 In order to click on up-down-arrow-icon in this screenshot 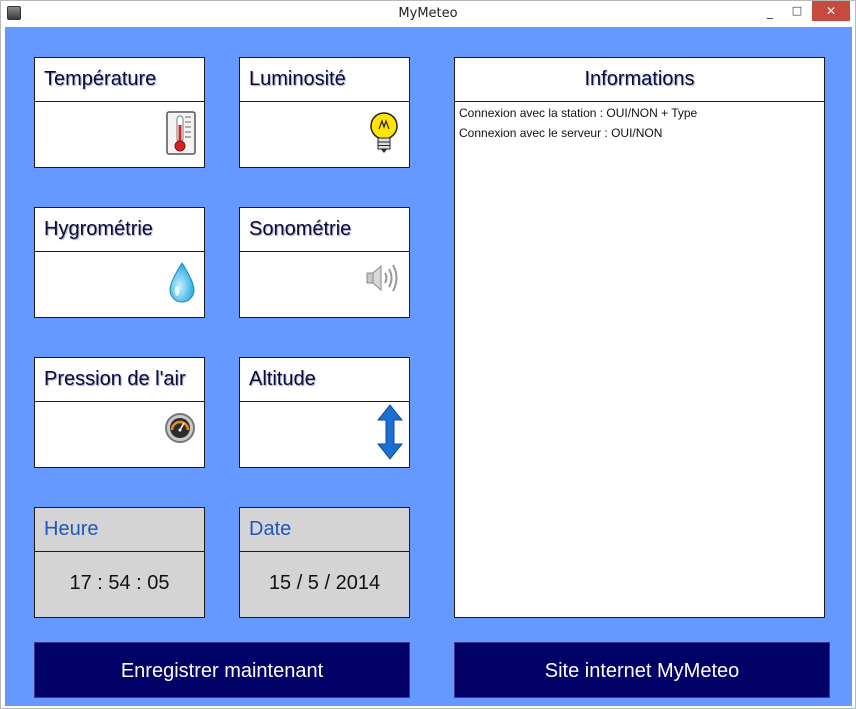, I will do `click(390, 434)`.